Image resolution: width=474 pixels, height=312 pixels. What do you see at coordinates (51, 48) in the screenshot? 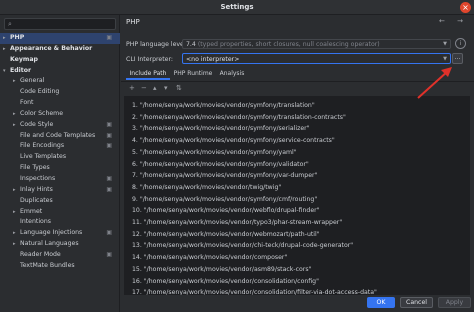
I see `sidebar-item-label: Appearance & Behavior` at bounding box center [51, 48].